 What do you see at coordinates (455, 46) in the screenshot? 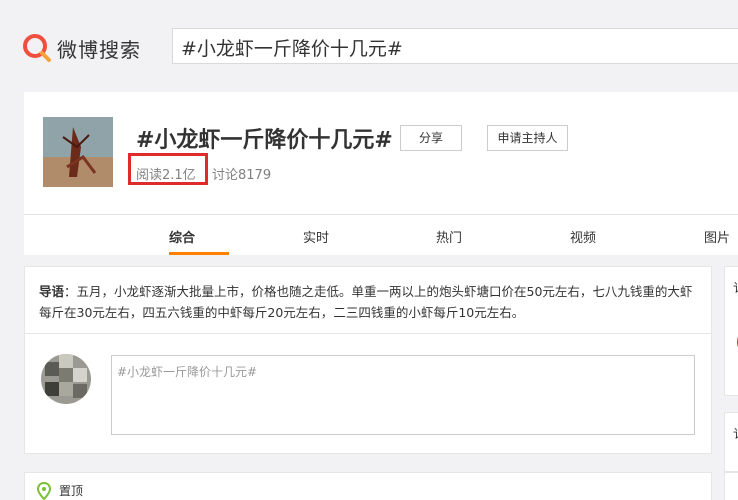
I see `search-input: #小龙虾一斤降价十几元#` at bounding box center [455, 46].